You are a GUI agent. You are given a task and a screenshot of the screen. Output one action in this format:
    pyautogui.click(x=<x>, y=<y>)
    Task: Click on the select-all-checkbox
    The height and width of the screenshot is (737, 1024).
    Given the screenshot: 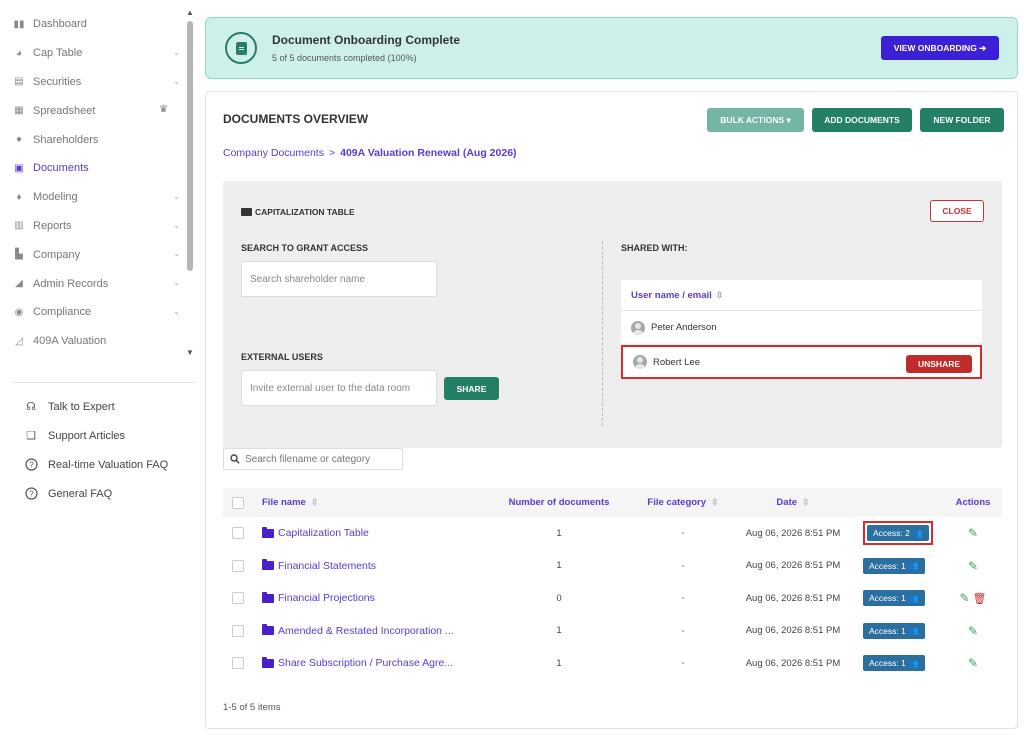 What is the action you would take?
    pyautogui.click(x=238, y=502)
    